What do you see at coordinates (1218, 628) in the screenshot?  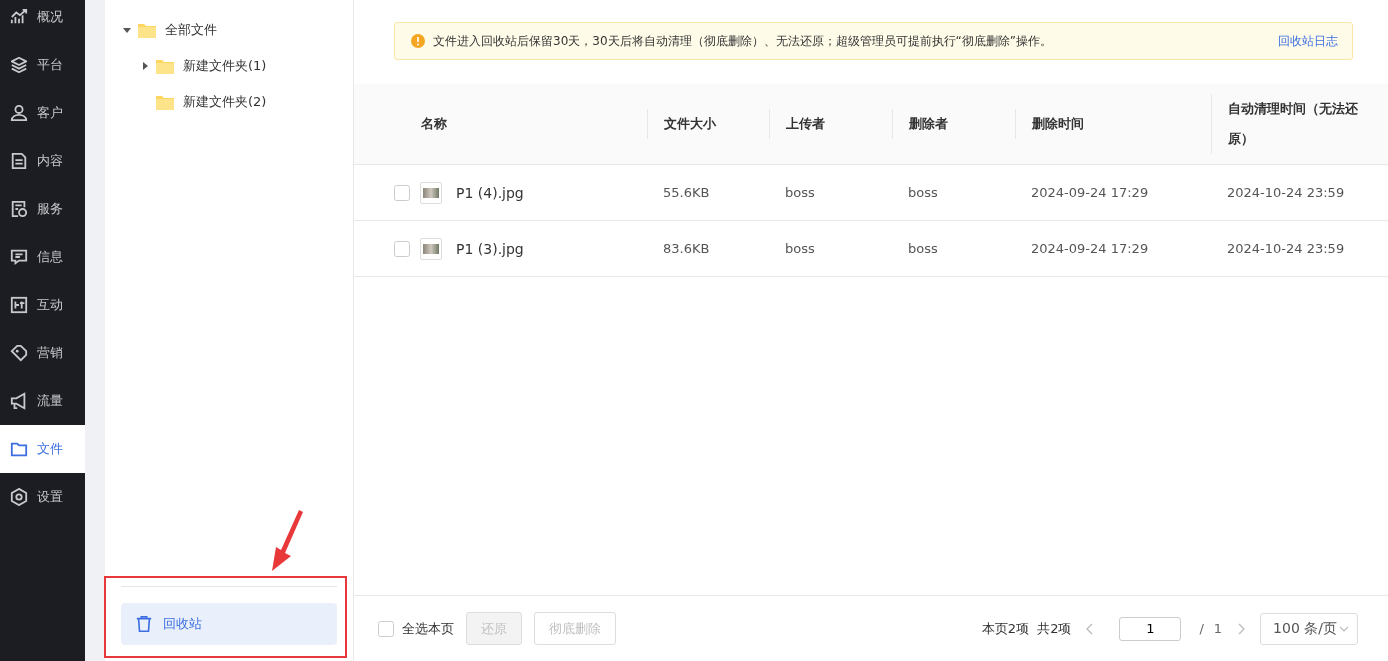 I see `total-pages: 1` at bounding box center [1218, 628].